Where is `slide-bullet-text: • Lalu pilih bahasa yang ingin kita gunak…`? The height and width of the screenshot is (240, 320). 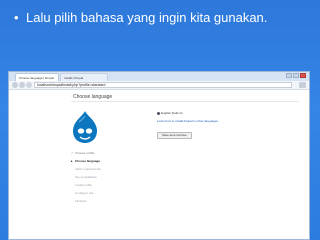 slide-bullet-text: • Lalu pilih bahasa yang ingin kita gunak… is located at coordinates (164, 18).